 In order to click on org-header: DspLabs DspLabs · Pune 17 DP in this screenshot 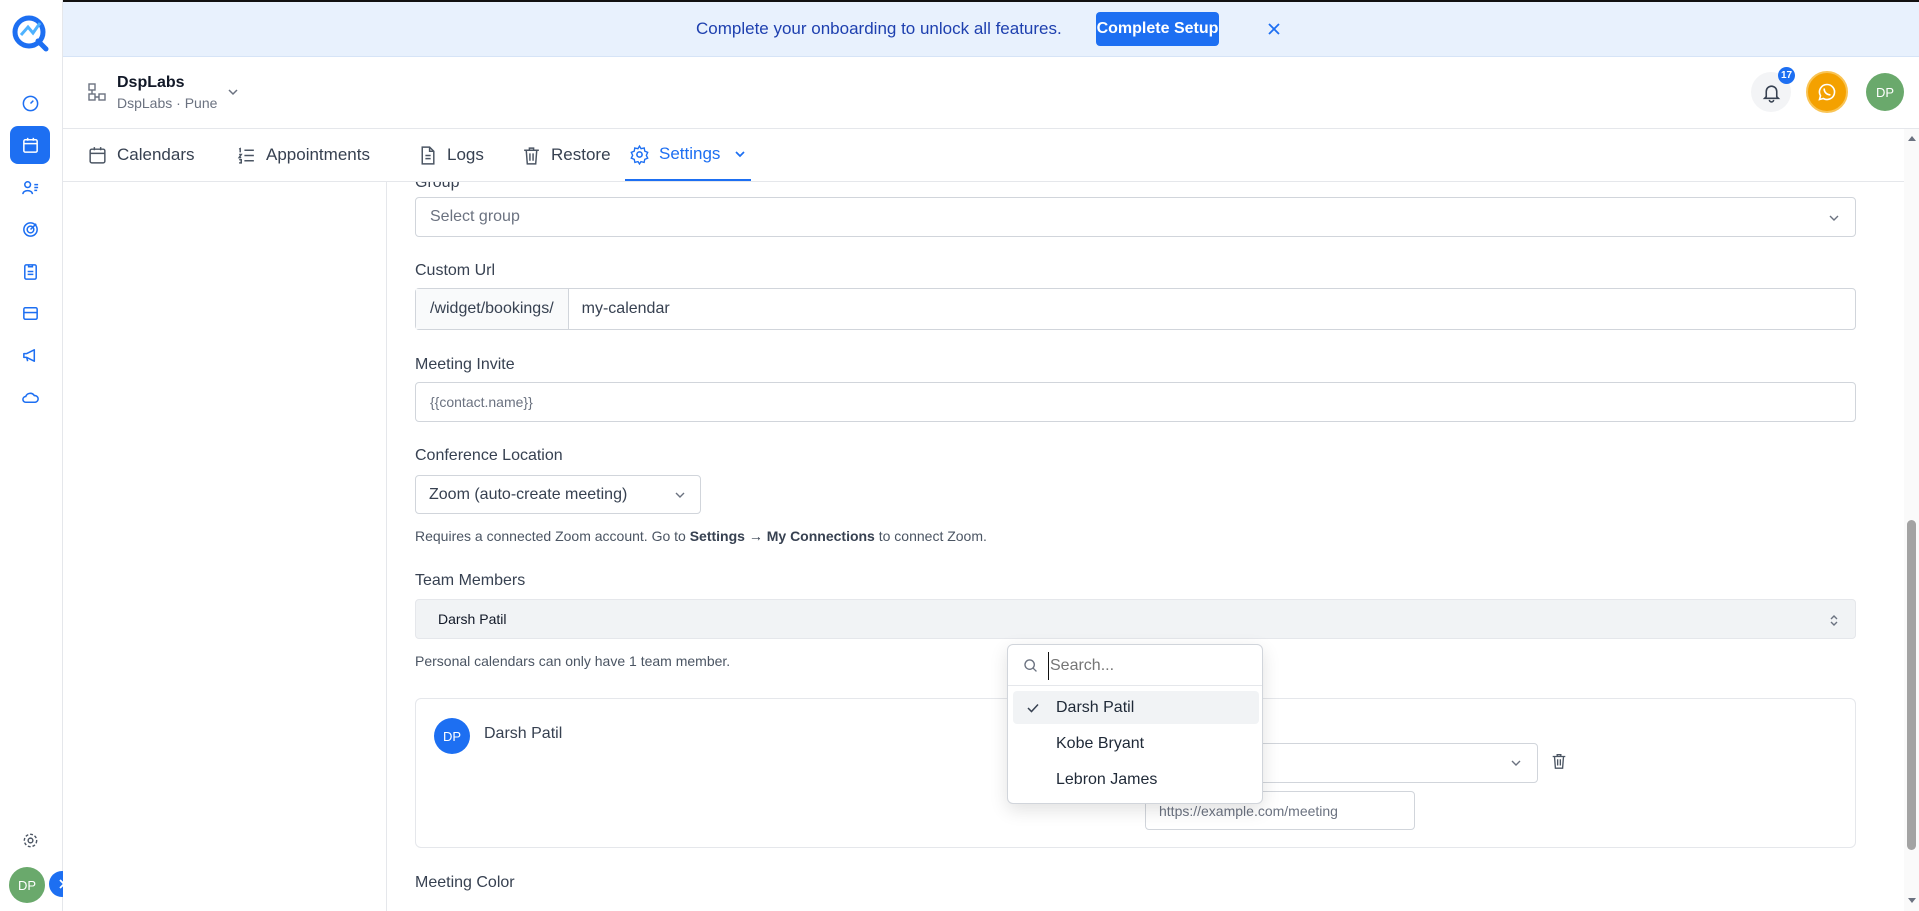, I will do `click(991, 93)`.